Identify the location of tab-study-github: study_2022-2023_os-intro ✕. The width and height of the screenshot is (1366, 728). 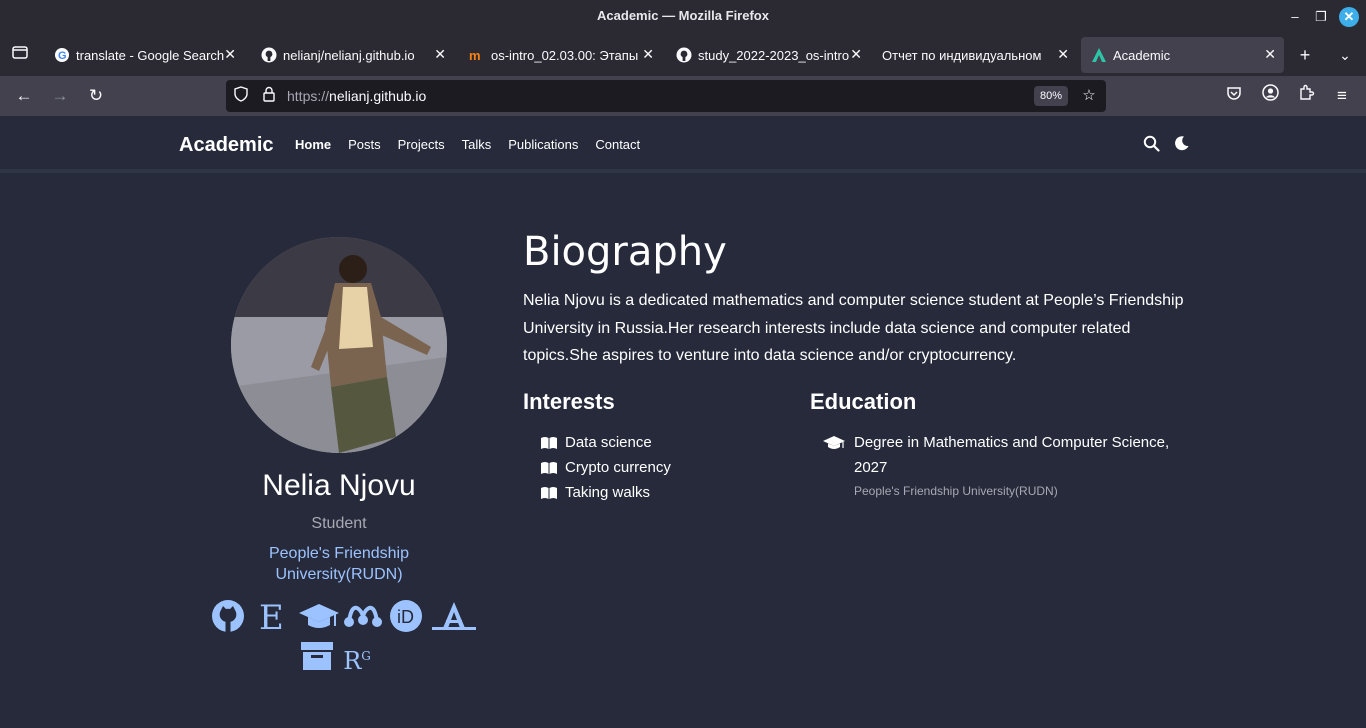
(768, 55).